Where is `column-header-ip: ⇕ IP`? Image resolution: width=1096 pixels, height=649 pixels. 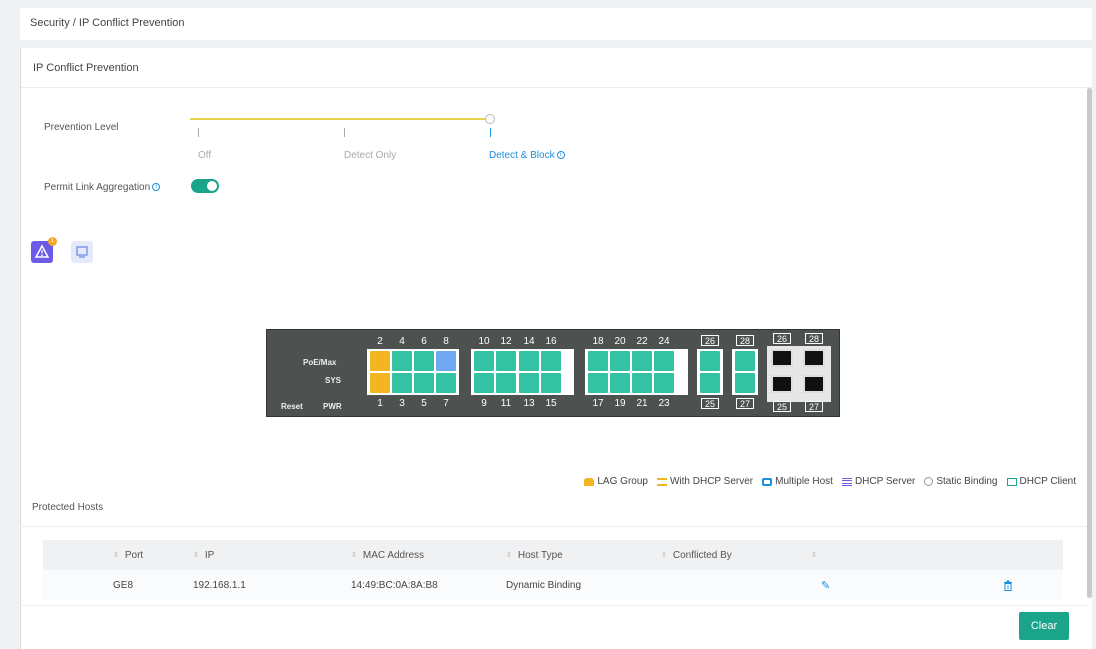
column-header-ip: ⇕ IP is located at coordinates (263, 555).